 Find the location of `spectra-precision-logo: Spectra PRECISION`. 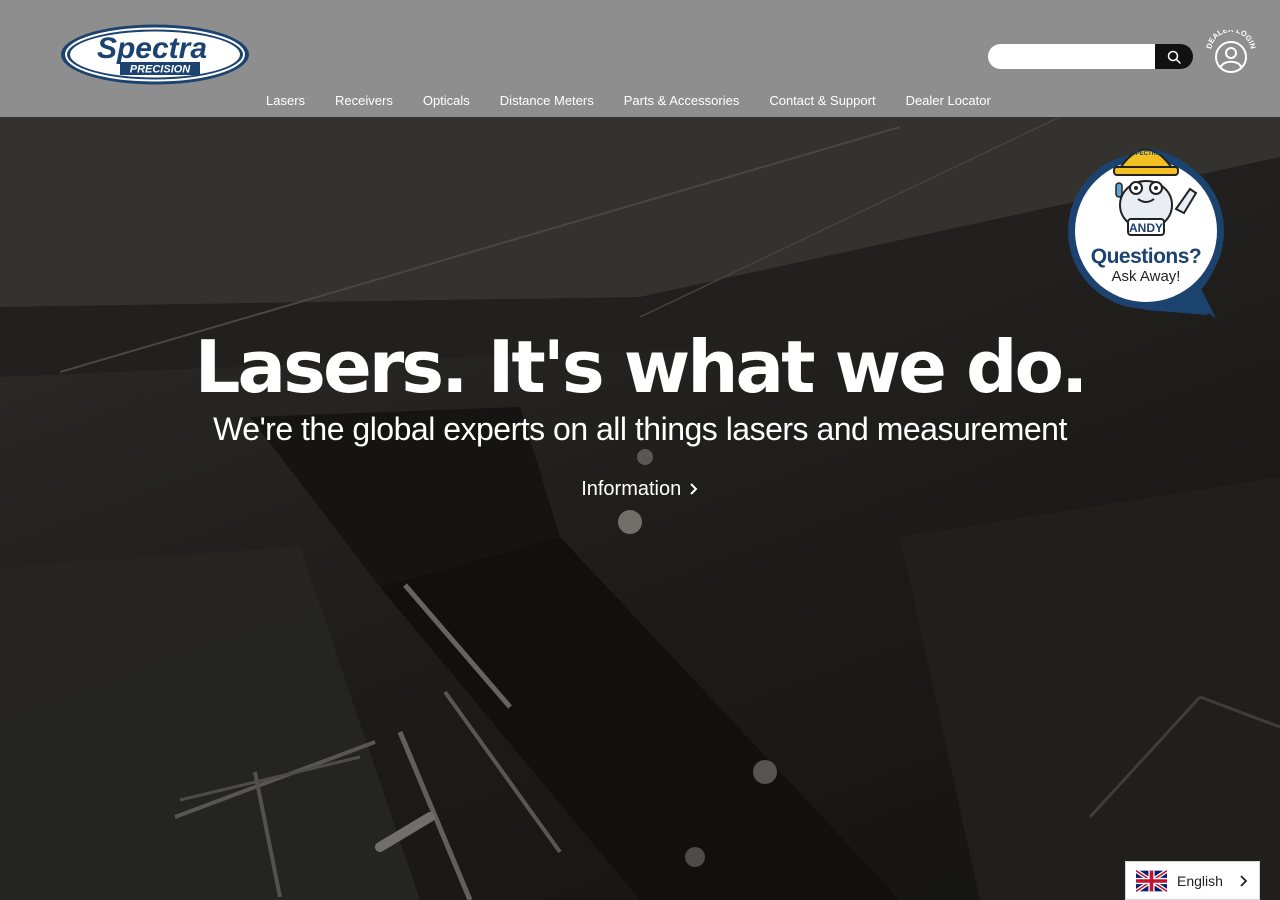

spectra-precision-logo: Spectra PRECISION is located at coordinates (155, 54).